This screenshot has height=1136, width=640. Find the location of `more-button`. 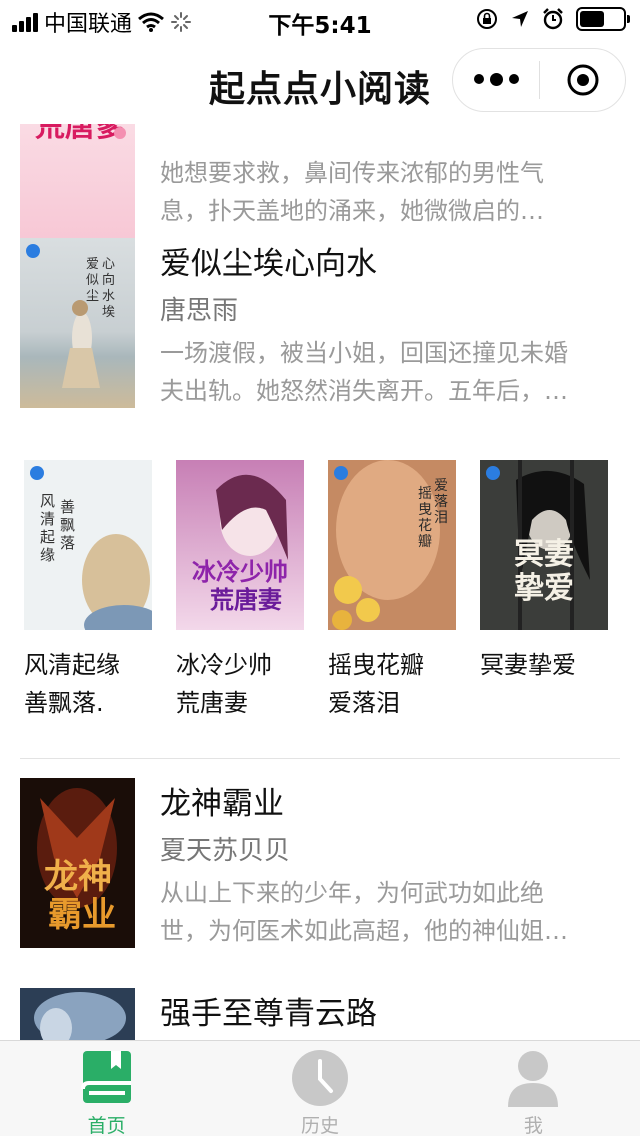

more-button is located at coordinates (496, 79).